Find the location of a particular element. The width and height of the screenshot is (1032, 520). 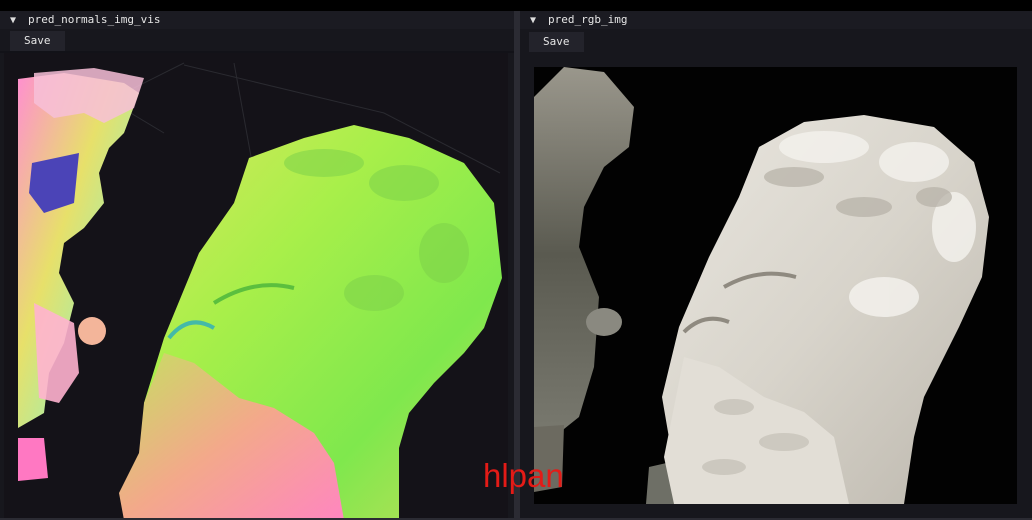

panel-title: pred_normals_img_vis is located at coordinates (94, 19).